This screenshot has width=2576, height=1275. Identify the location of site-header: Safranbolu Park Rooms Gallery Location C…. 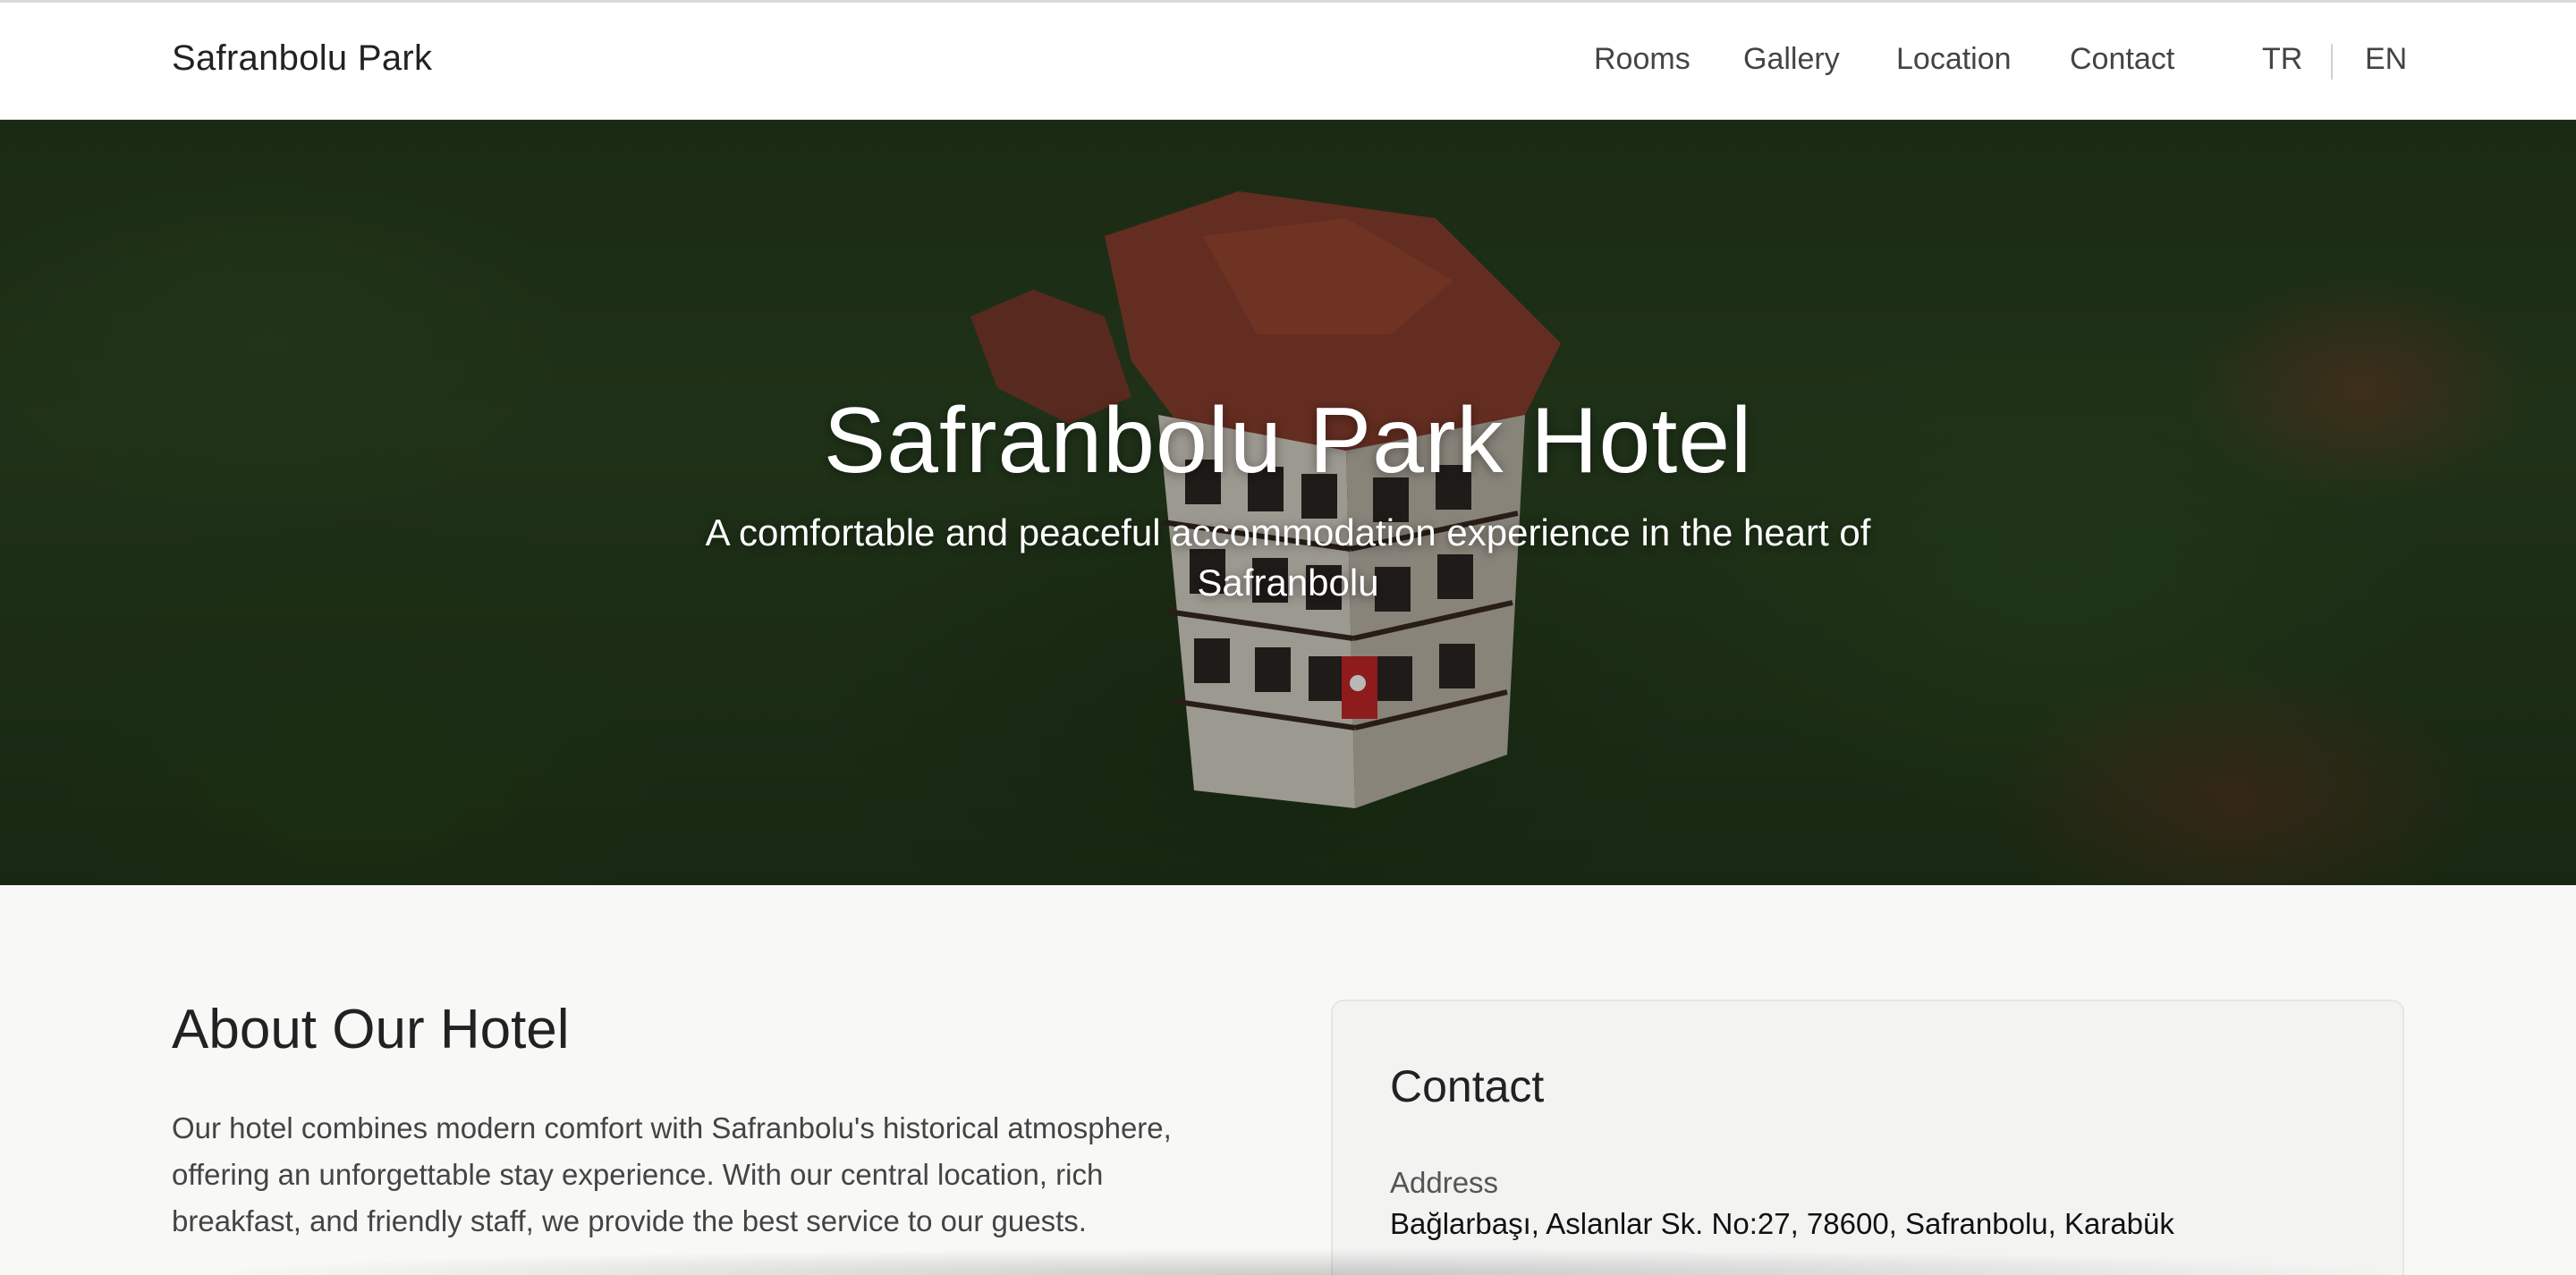
(1288, 60).